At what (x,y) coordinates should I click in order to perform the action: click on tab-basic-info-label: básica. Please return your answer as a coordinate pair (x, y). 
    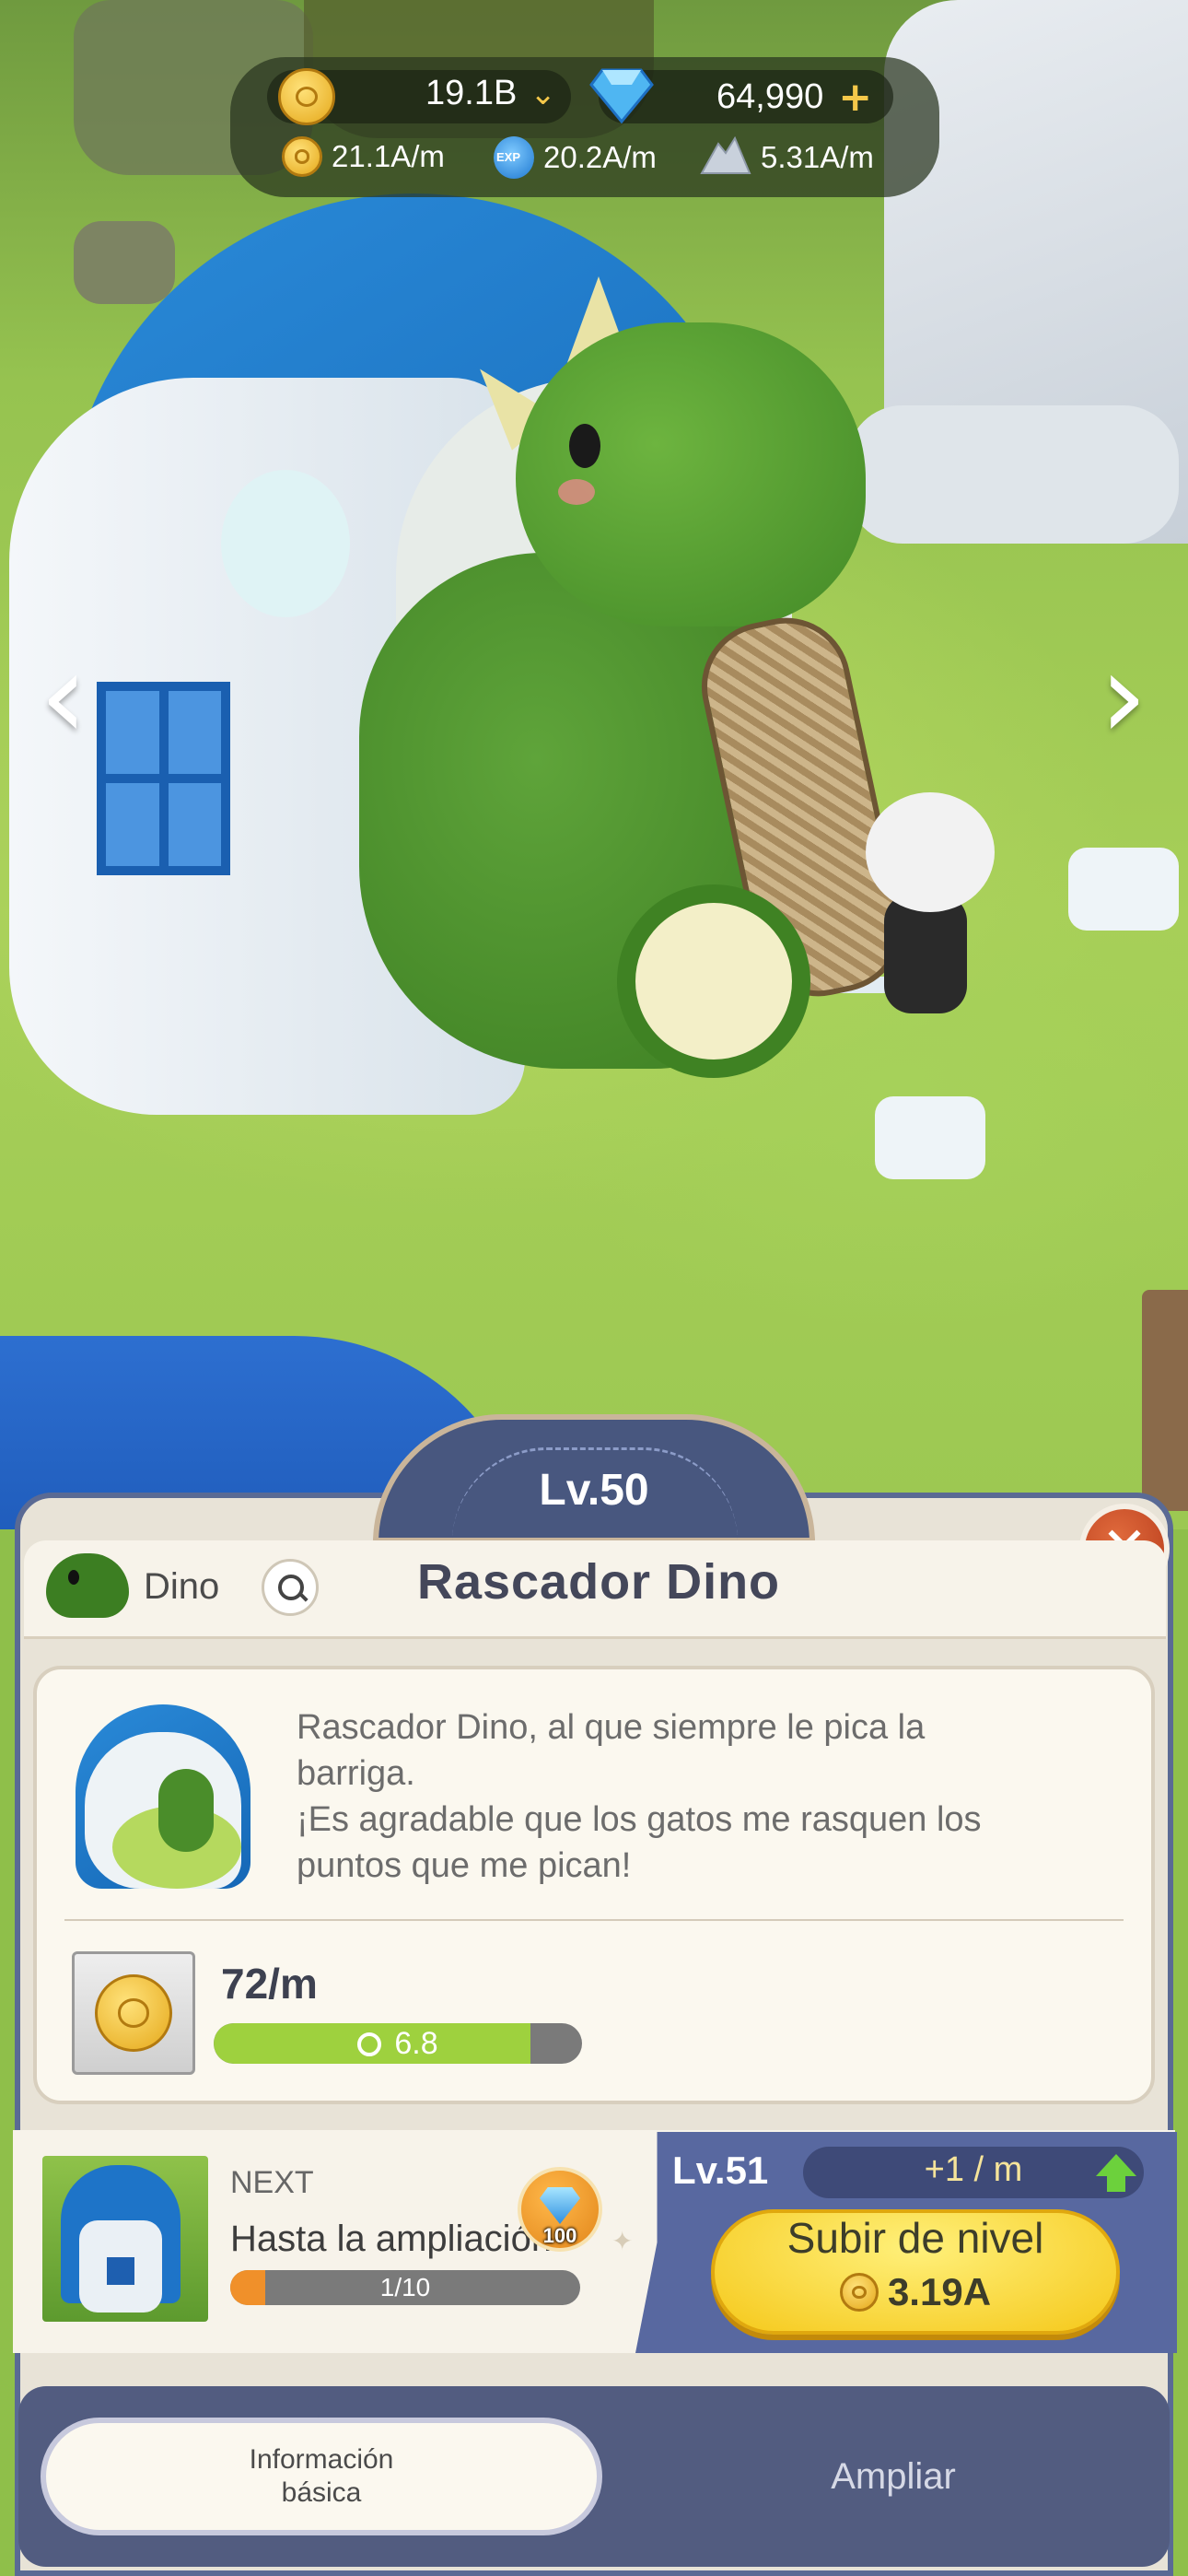
    Looking at the image, I should click on (321, 2492).